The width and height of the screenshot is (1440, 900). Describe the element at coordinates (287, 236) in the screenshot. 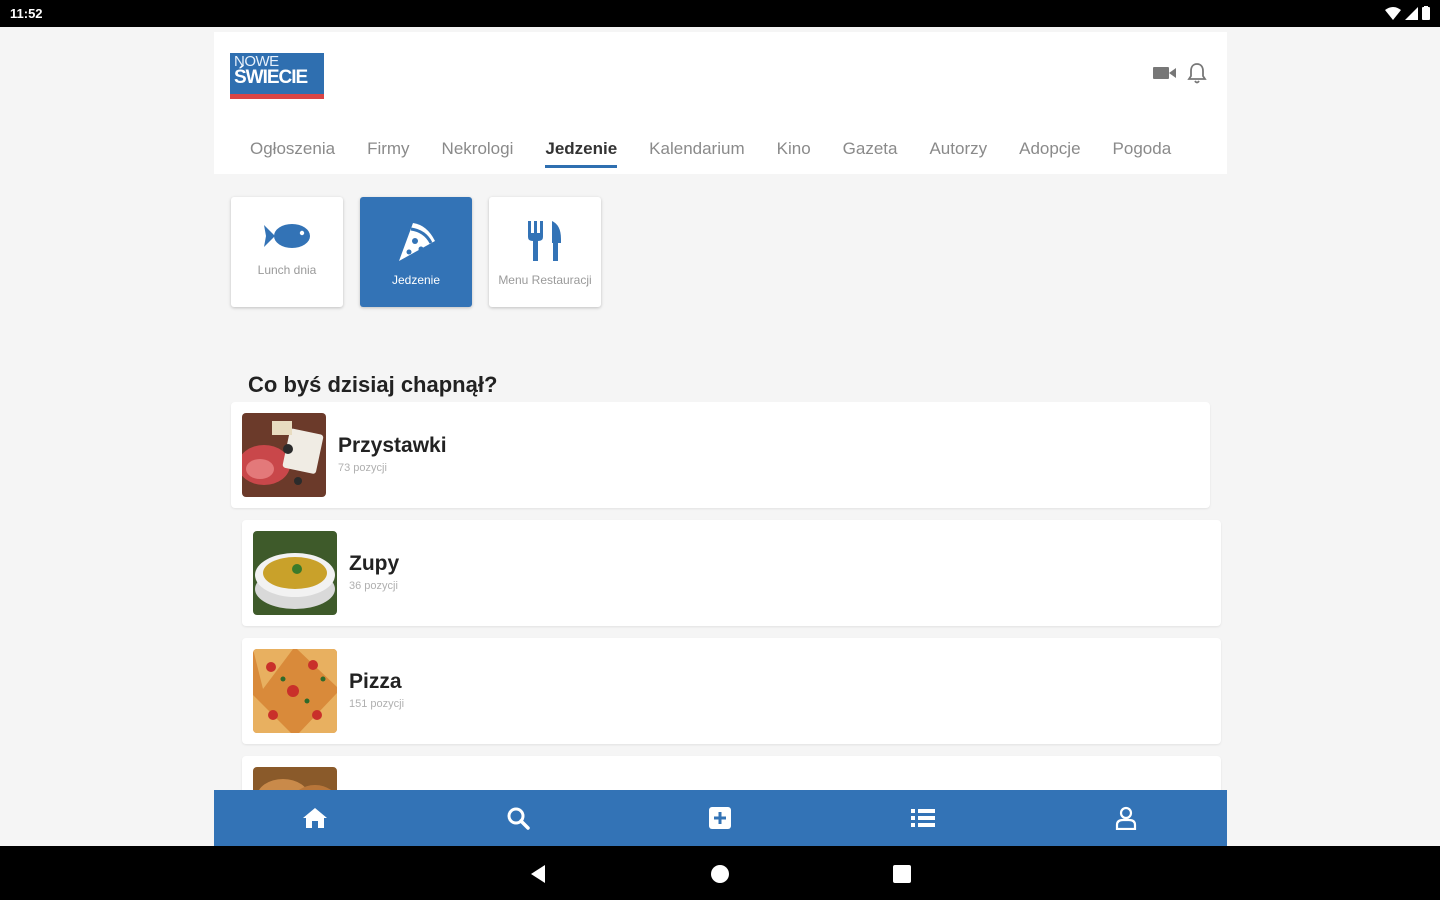

I see `fish-icon` at that location.